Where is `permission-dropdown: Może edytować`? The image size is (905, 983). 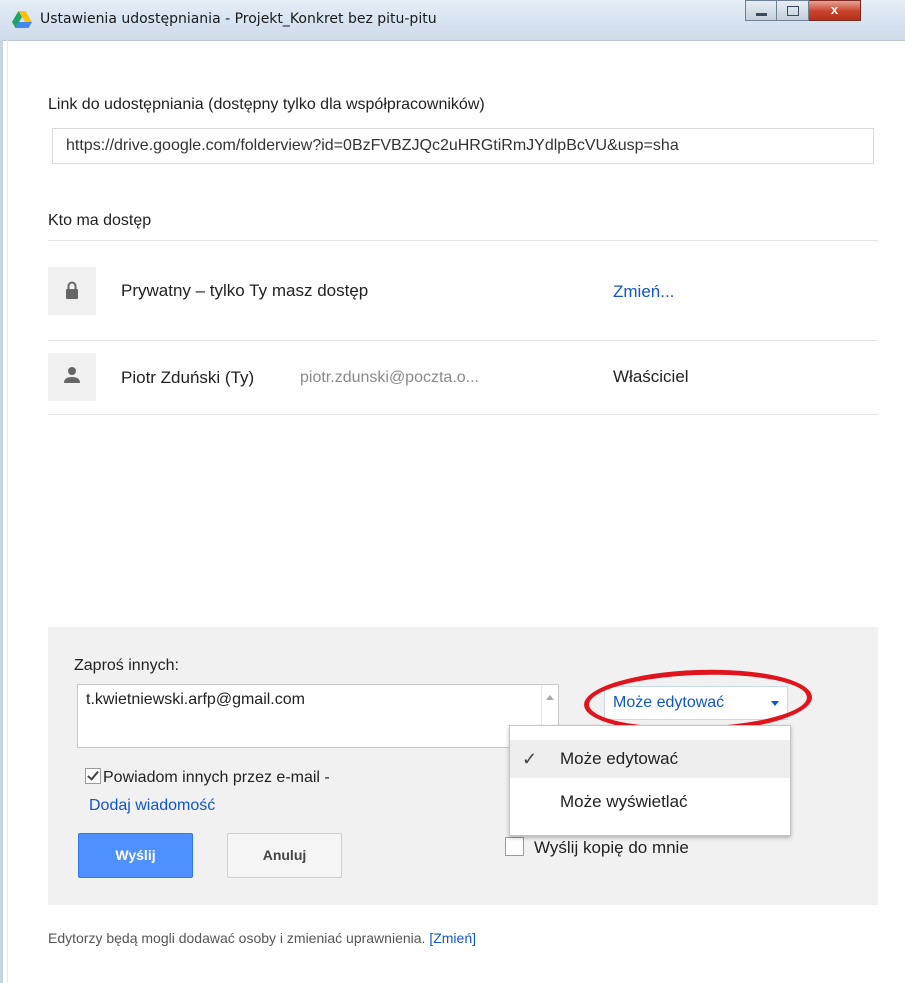 permission-dropdown: Może edytować is located at coordinates (696, 703).